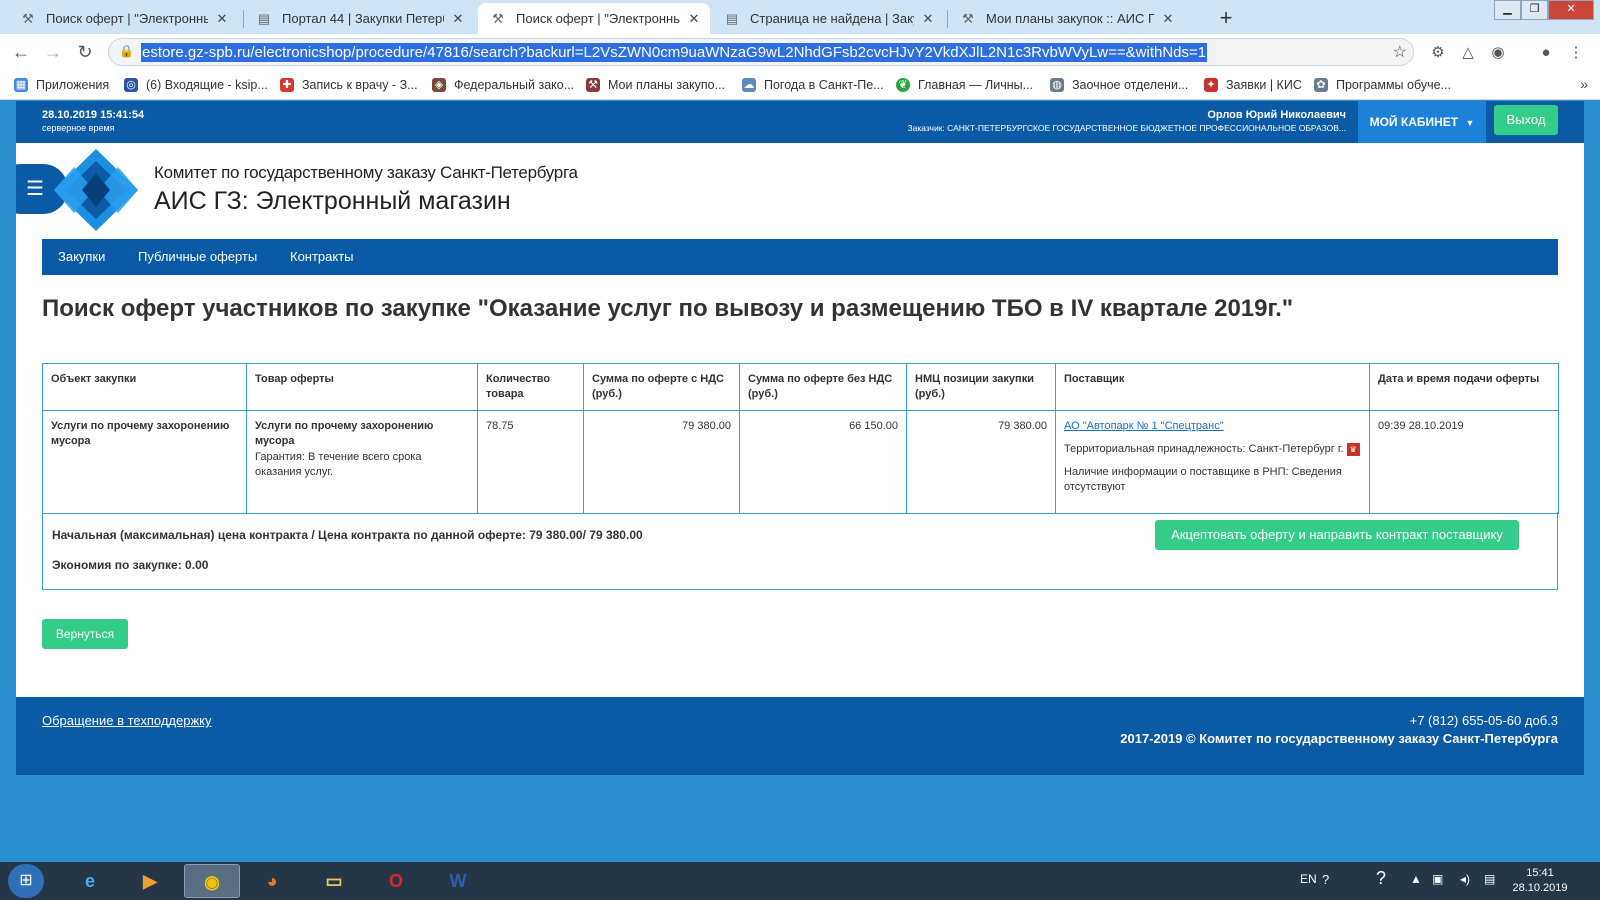  Describe the element at coordinates (1437, 879) in the screenshot. I see `folder-tray-icon: ▣` at that location.